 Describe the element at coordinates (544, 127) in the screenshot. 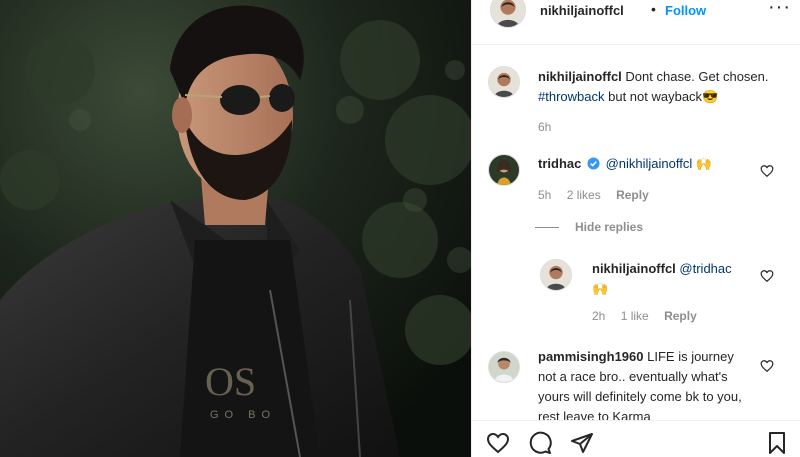

I see `caption-timestamp: 6h` at that location.